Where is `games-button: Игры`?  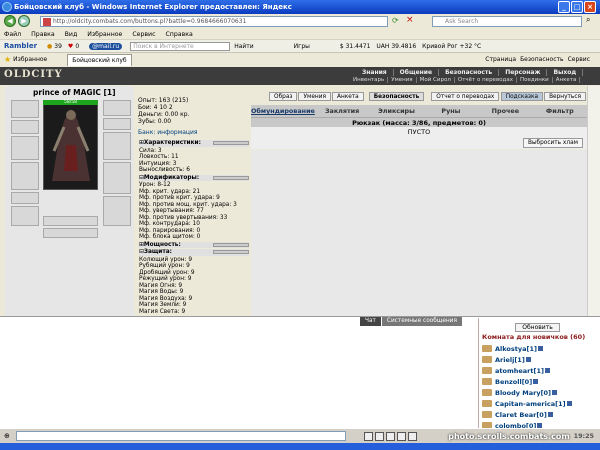
games-button: Игры is located at coordinates (302, 46).